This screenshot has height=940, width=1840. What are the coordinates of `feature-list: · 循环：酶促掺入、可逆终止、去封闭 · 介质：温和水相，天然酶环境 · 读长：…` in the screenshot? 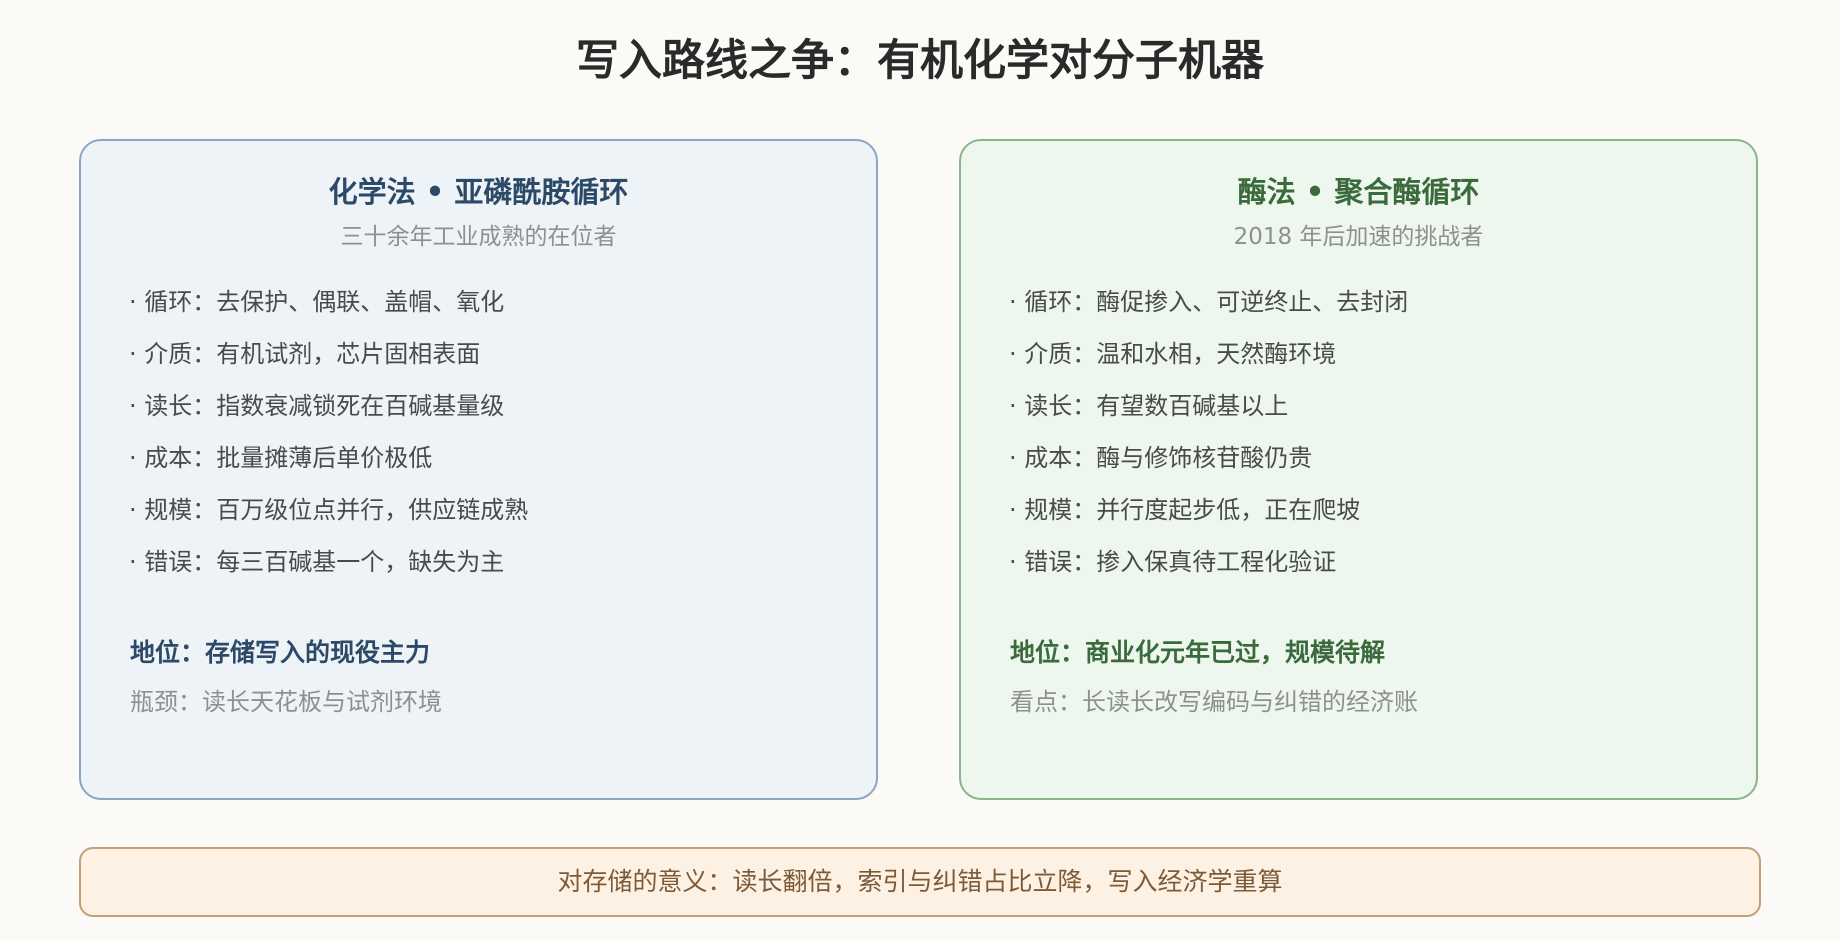 It's located at (1208, 432).